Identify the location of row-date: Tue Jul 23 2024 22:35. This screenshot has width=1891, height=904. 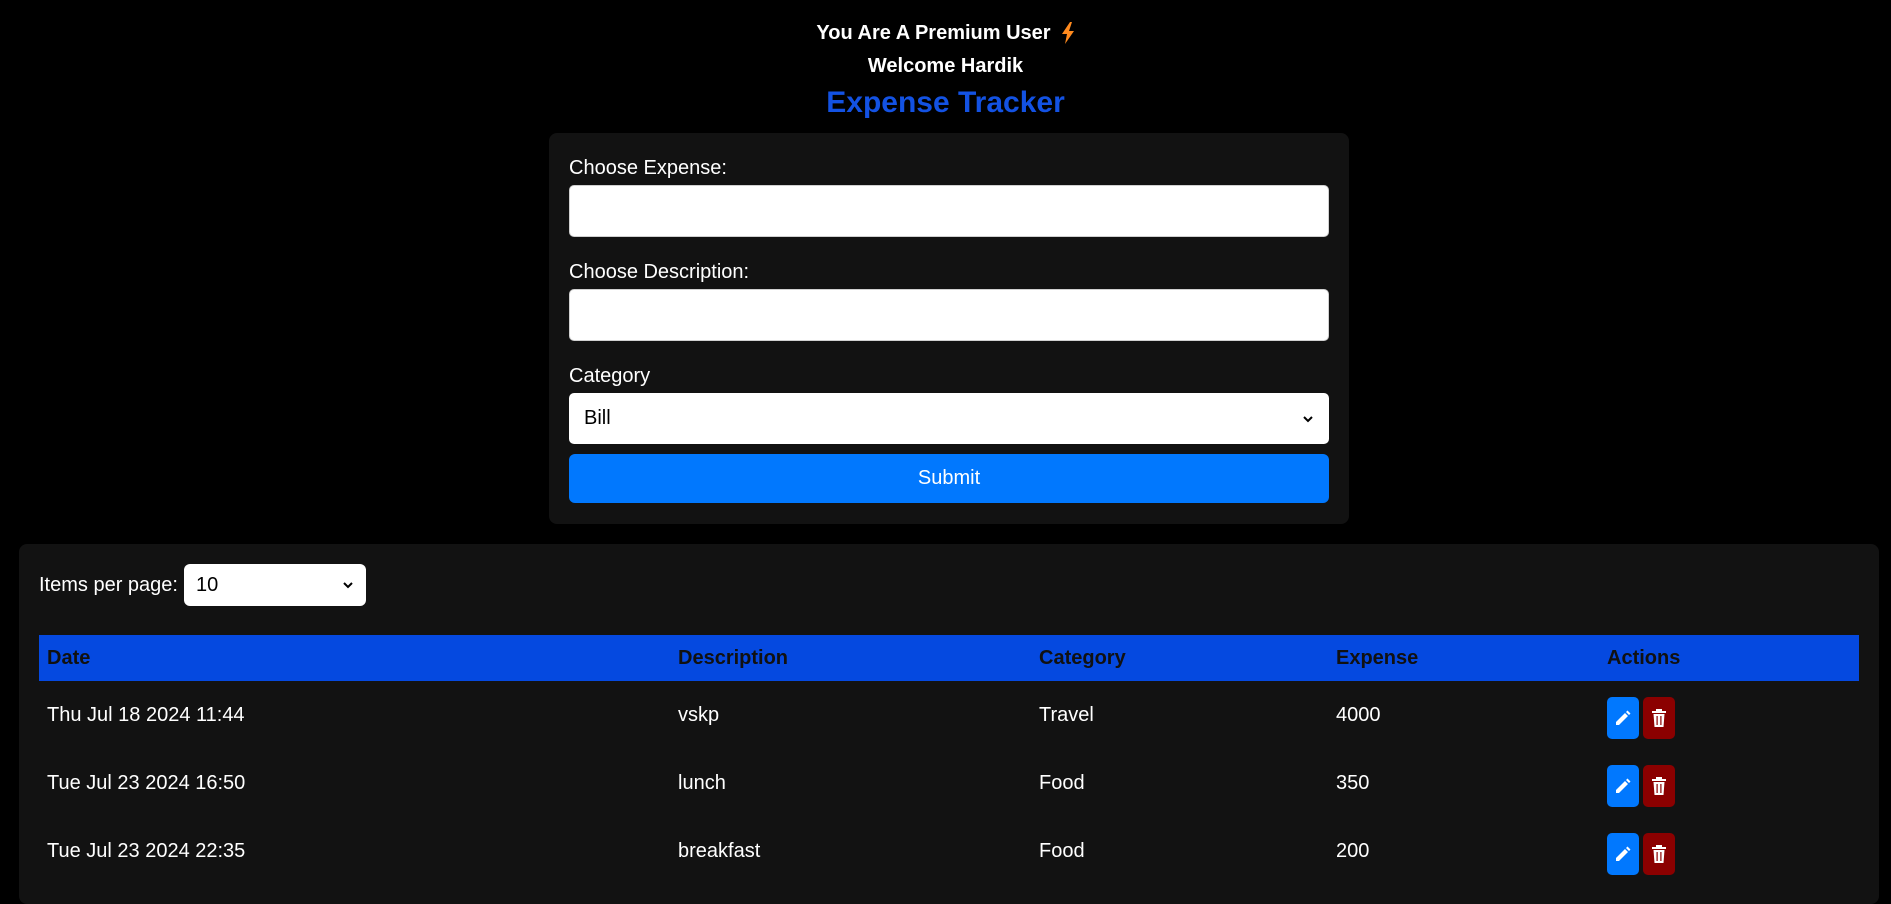
(146, 850).